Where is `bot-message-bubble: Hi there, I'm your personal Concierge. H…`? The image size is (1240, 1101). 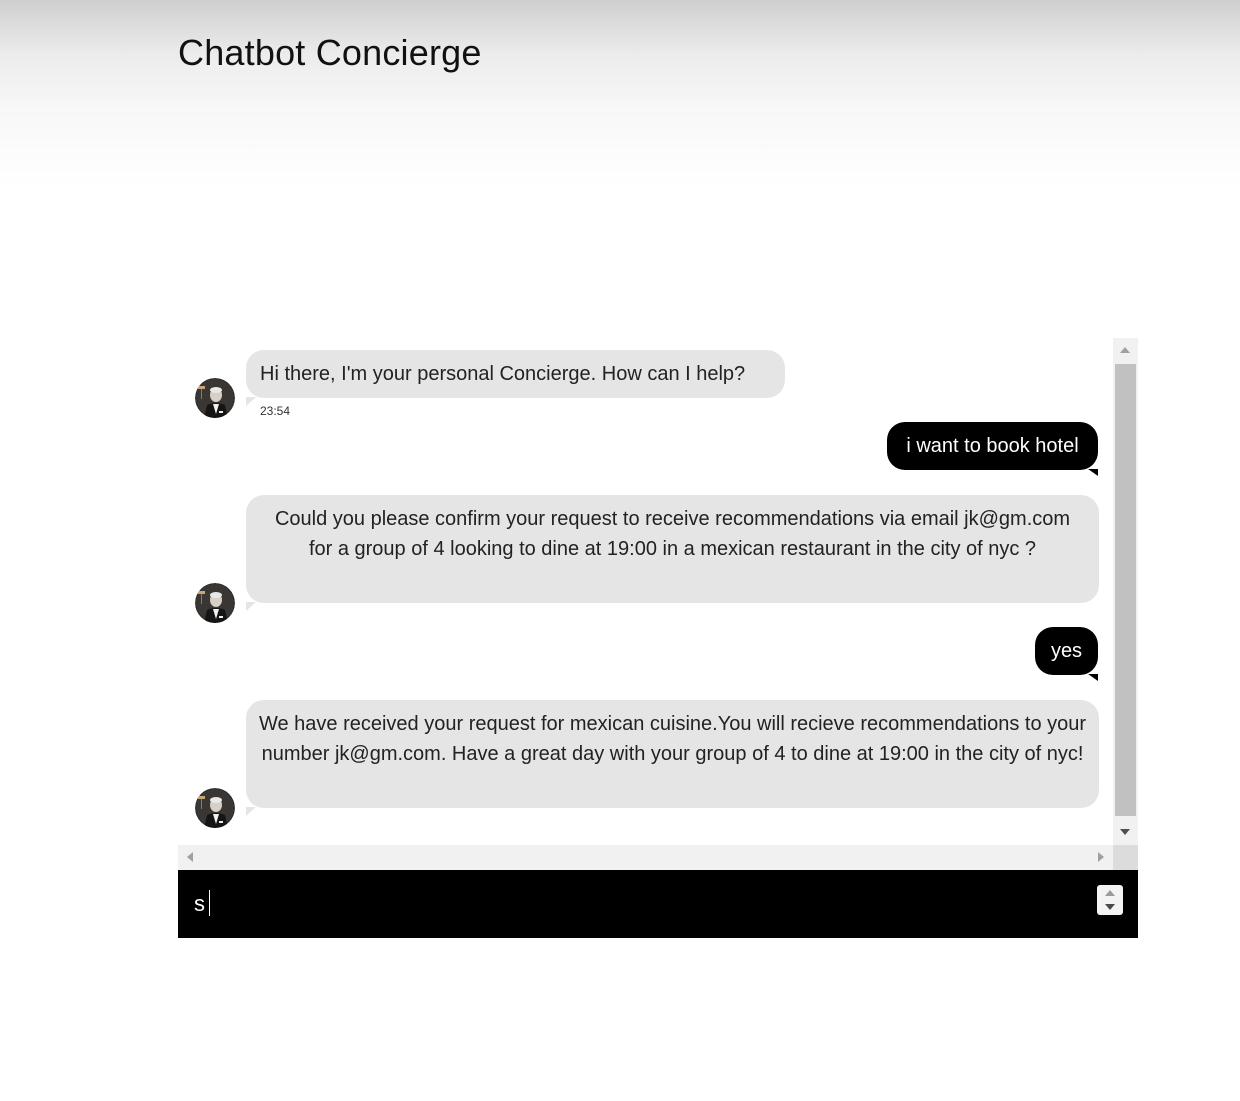 bot-message-bubble: Hi there, I'm your personal Concierge. H… is located at coordinates (515, 378).